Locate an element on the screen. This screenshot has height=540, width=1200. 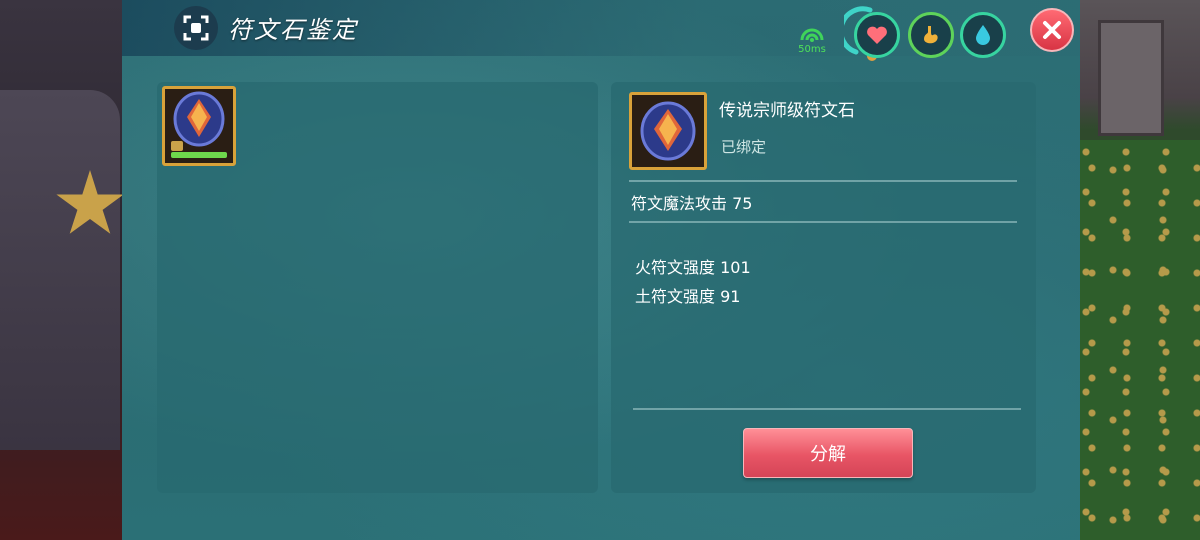
background-wall is located at coordinates (60, 270).